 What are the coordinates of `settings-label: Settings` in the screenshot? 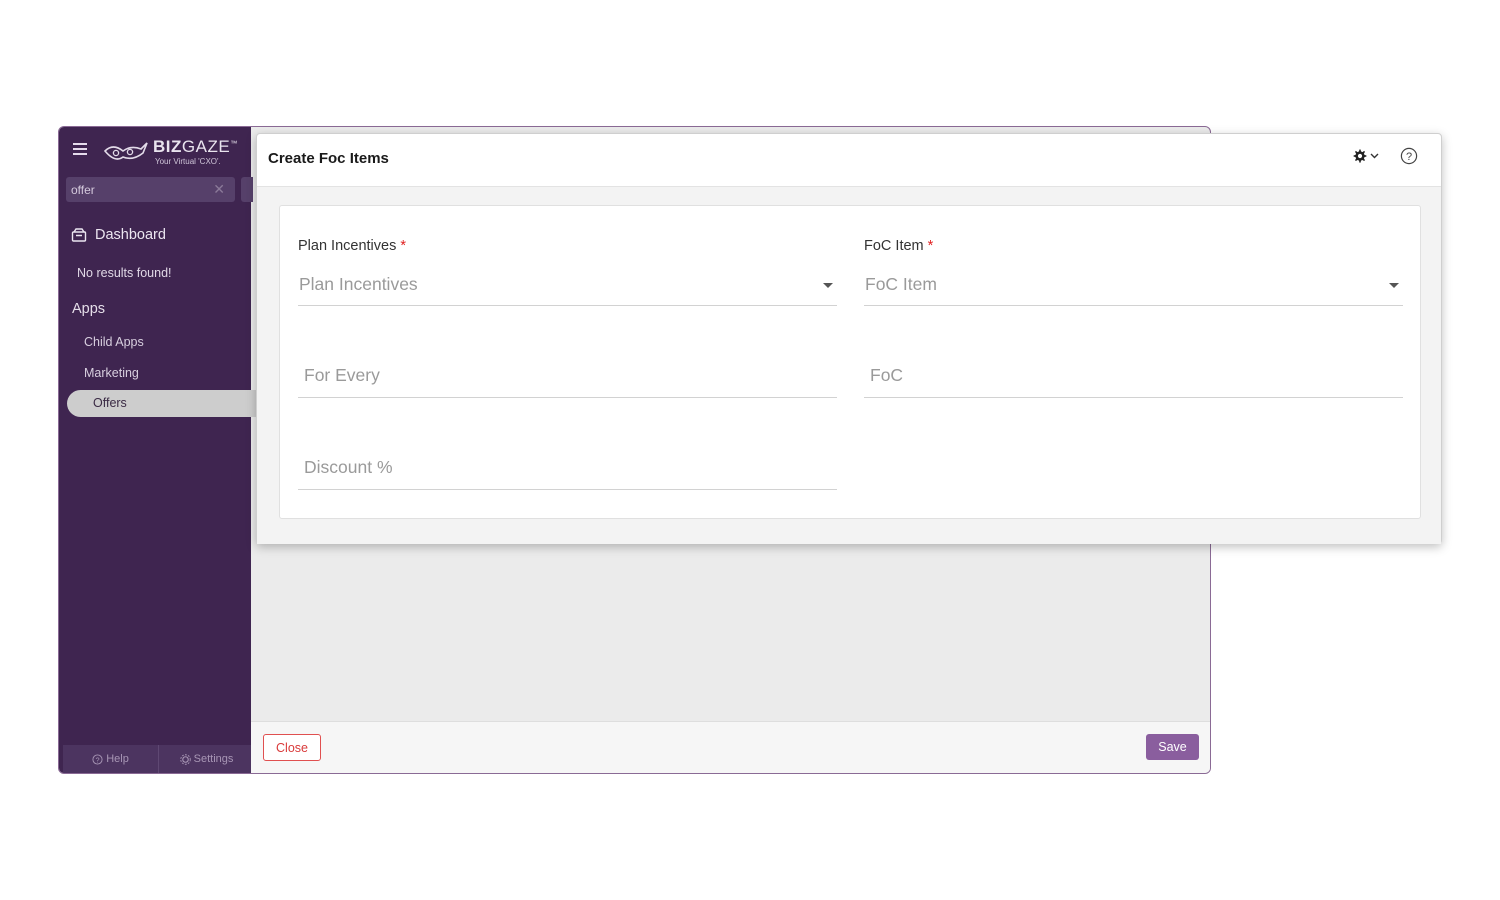 It's located at (213, 759).